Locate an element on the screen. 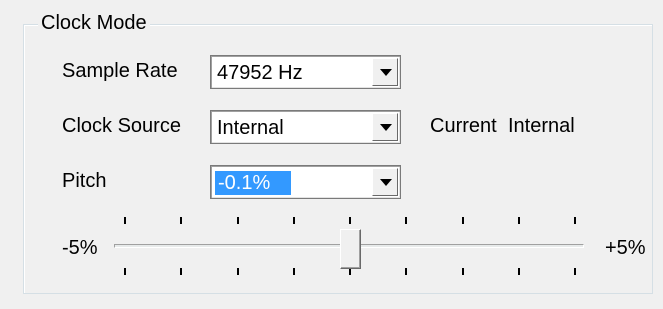 The image size is (663, 309). pitch-slider-thumb is located at coordinates (350, 249).